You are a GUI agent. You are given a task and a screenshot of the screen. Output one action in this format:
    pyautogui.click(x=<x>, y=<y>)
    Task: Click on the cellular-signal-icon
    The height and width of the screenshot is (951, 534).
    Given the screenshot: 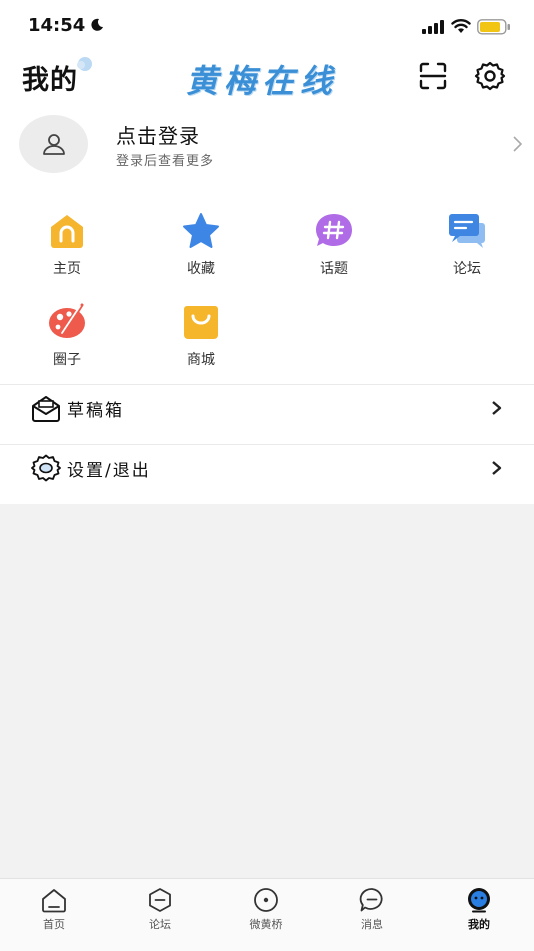 What is the action you would take?
    pyautogui.click(x=433, y=27)
    